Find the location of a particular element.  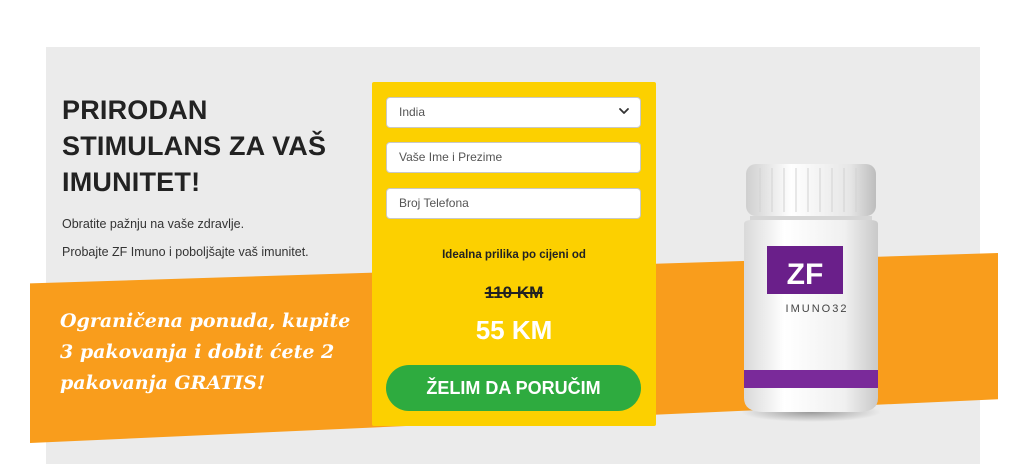

bottle-product-name: IMUNO32 is located at coordinates (817, 309).